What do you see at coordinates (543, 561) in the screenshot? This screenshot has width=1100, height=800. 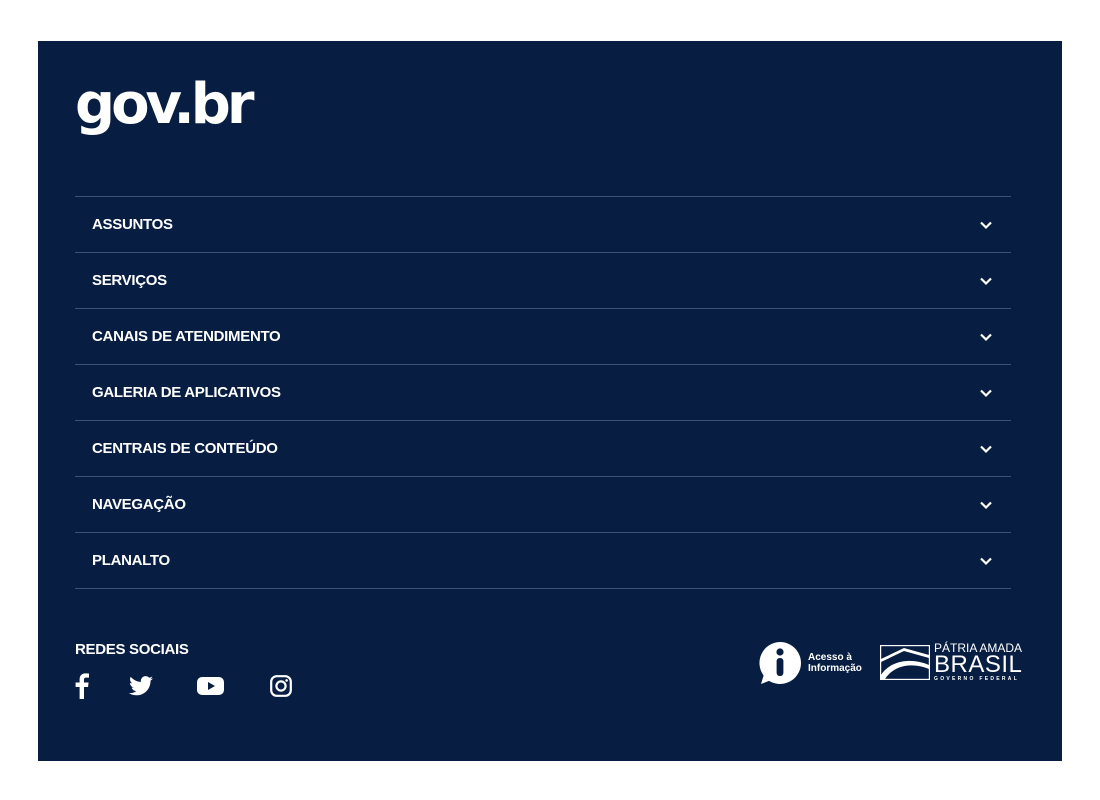 I see `menu-item-planalto: PLANALTO` at bounding box center [543, 561].